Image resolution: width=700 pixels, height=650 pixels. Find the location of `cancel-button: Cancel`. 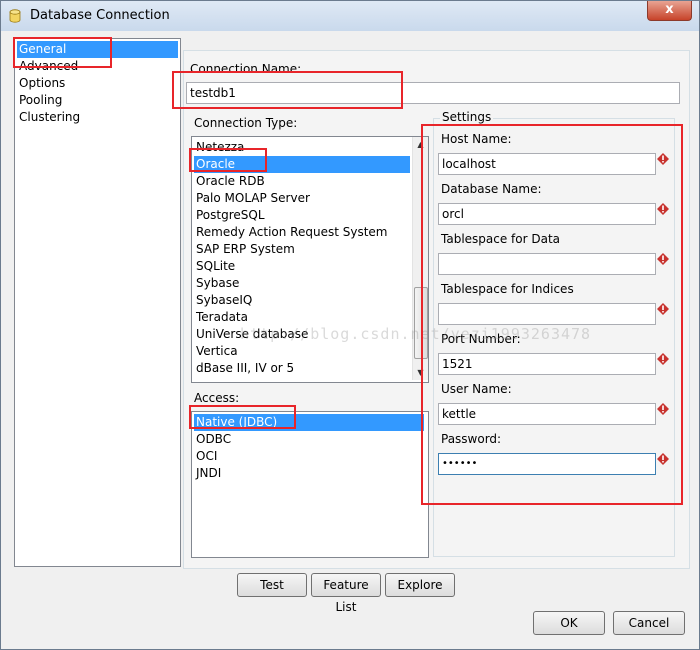

cancel-button: Cancel is located at coordinates (649, 623).